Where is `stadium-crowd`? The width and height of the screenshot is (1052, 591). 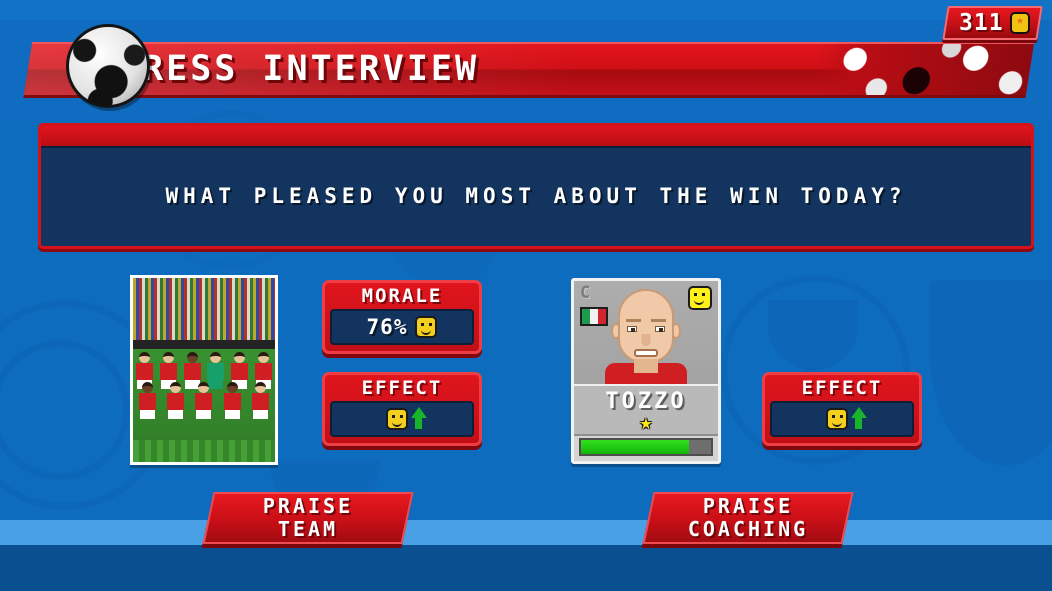 stadium-crowd is located at coordinates (204, 309).